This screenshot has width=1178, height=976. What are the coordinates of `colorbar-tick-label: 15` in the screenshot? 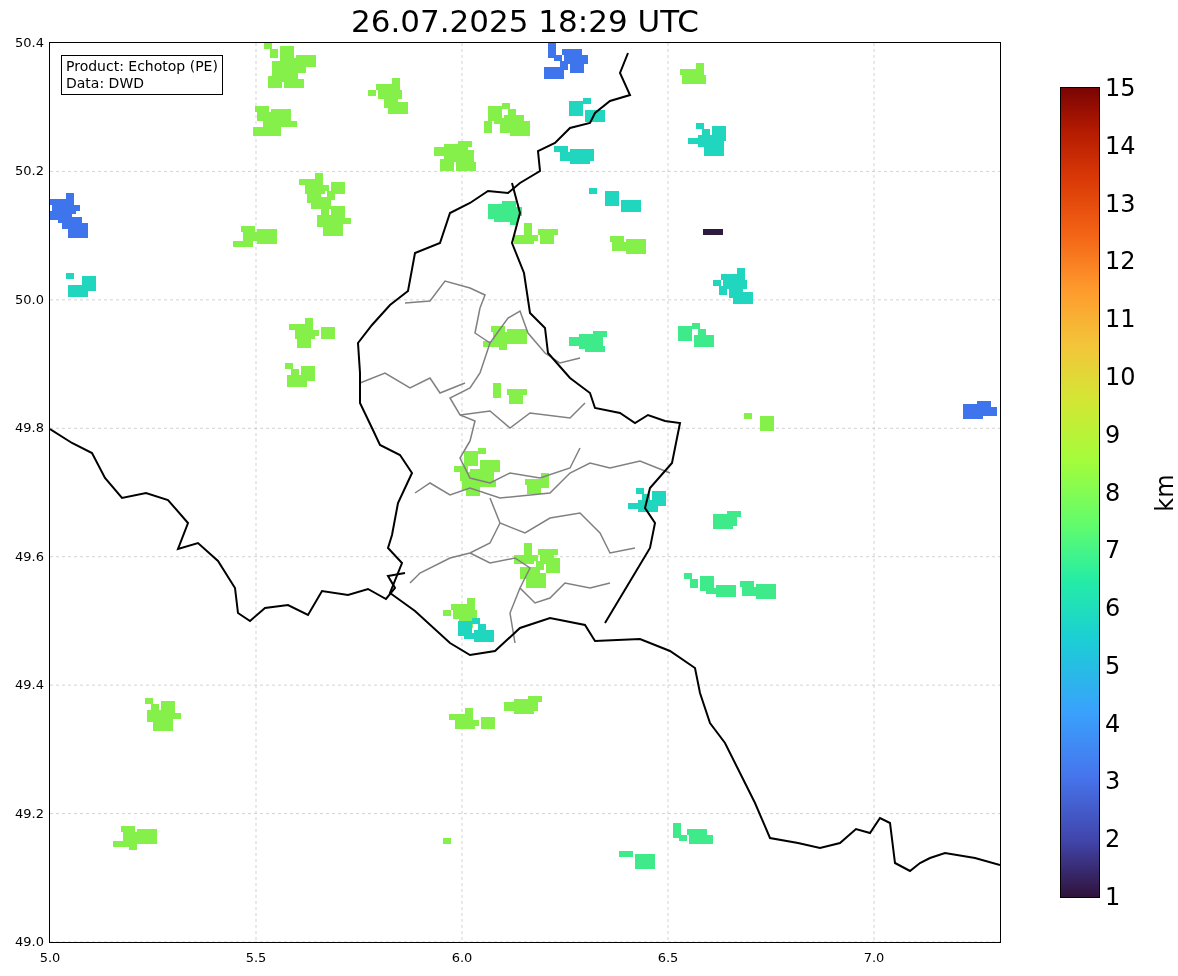 It's located at (1120, 88).